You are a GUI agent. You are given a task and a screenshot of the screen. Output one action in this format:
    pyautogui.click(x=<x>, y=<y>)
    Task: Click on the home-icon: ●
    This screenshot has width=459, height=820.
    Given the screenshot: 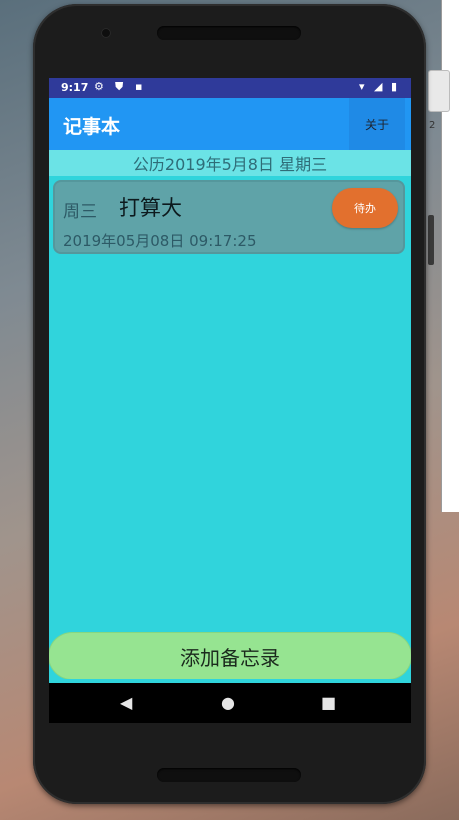 What is the action you would take?
    pyautogui.click(x=228, y=703)
    